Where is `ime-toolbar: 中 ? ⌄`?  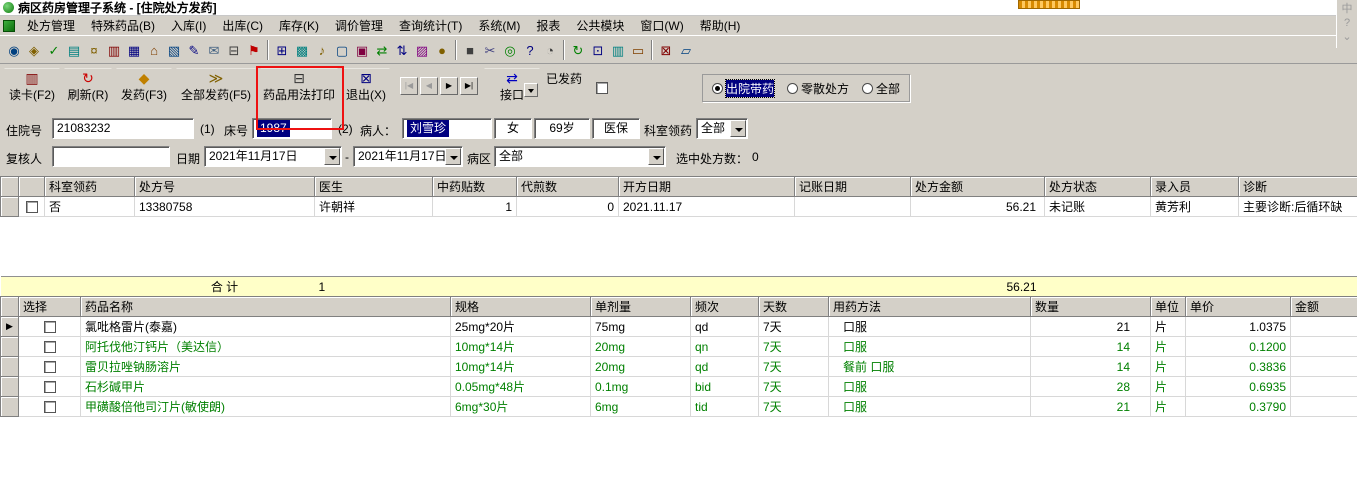 ime-toolbar: 中 ? ⌄ is located at coordinates (1346, 24).